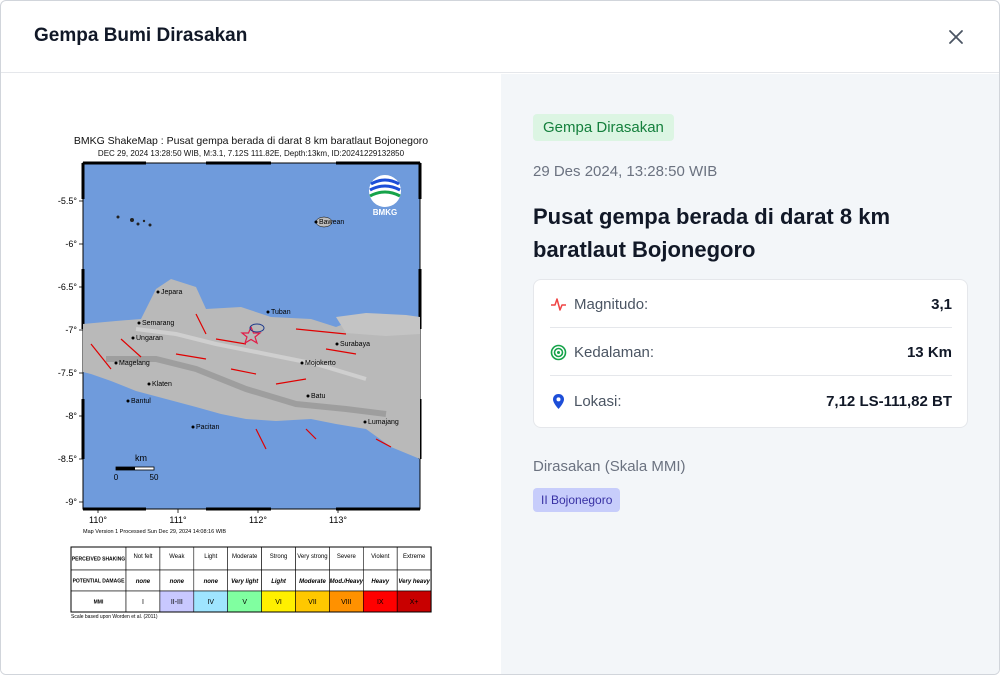 The height and width of the screenshot is (675, 1000). What do you see at coordinates (625, 171) in the screenshot?
I see `event-datetime: 29 Des 2024, 13:28:50 WIB` at bounding box center [625, 171].